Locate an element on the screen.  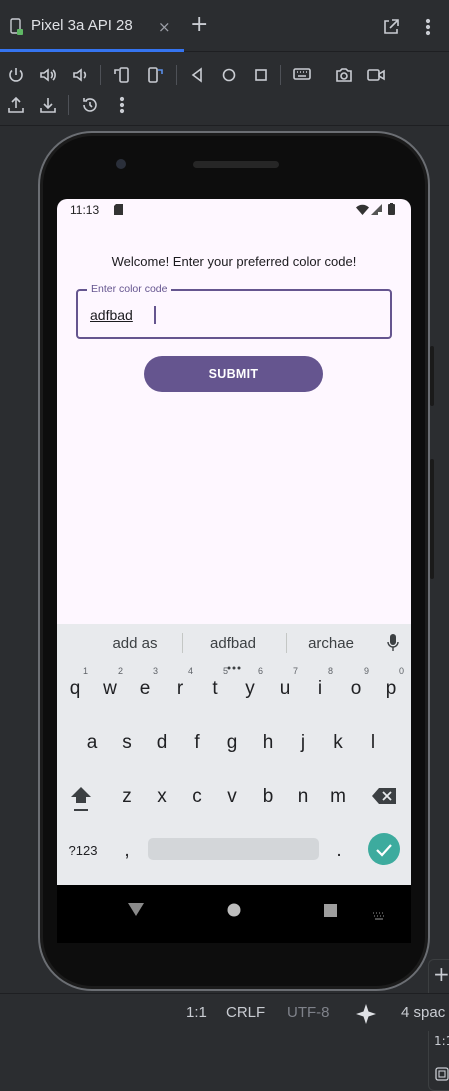
android-nav-bar is located at coordinates (234, 914).